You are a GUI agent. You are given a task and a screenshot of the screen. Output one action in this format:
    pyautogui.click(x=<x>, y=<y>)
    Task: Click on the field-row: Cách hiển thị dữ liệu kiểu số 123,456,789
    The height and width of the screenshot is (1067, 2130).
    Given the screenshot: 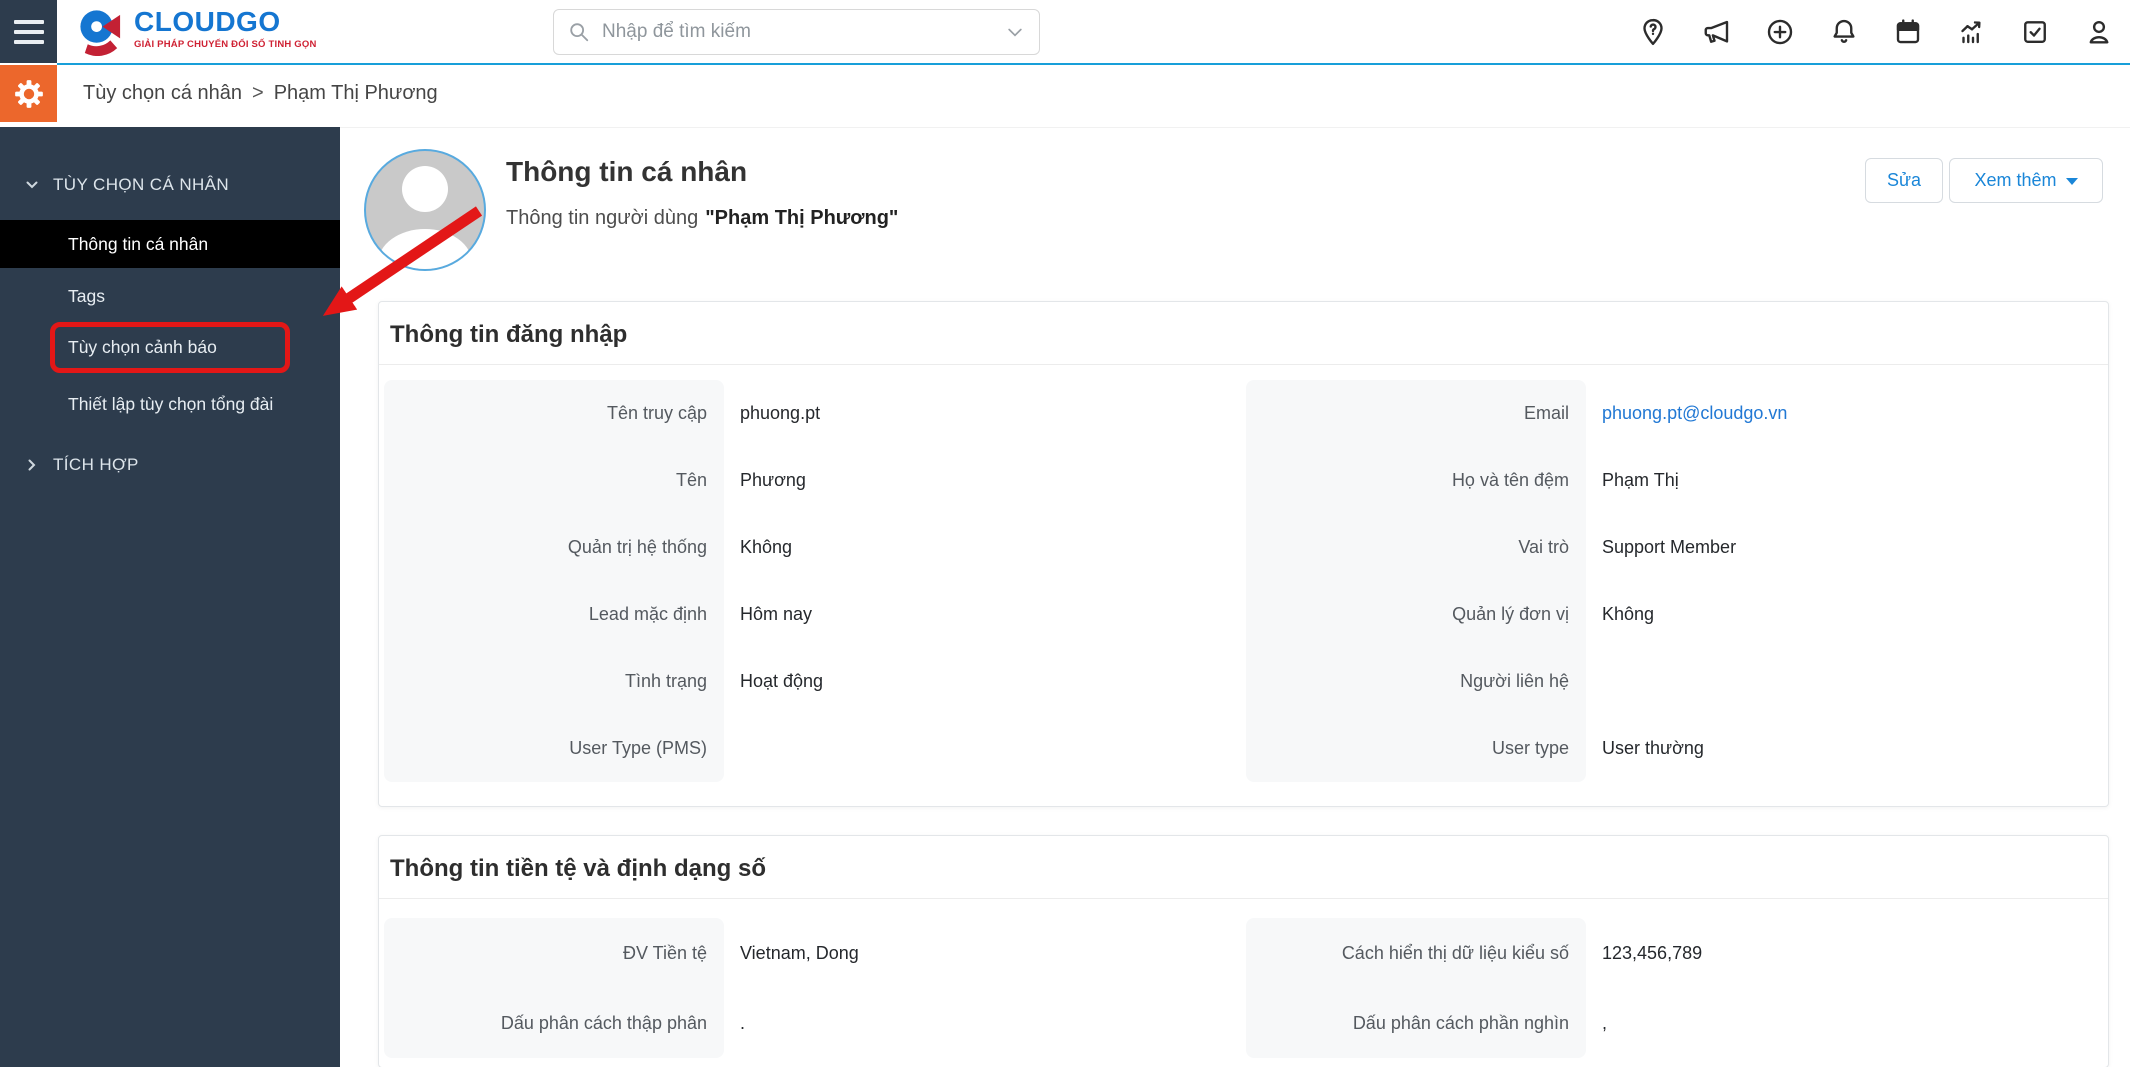 What is the action you would take?
    pyautogui.click(x=1674, y=953)
    